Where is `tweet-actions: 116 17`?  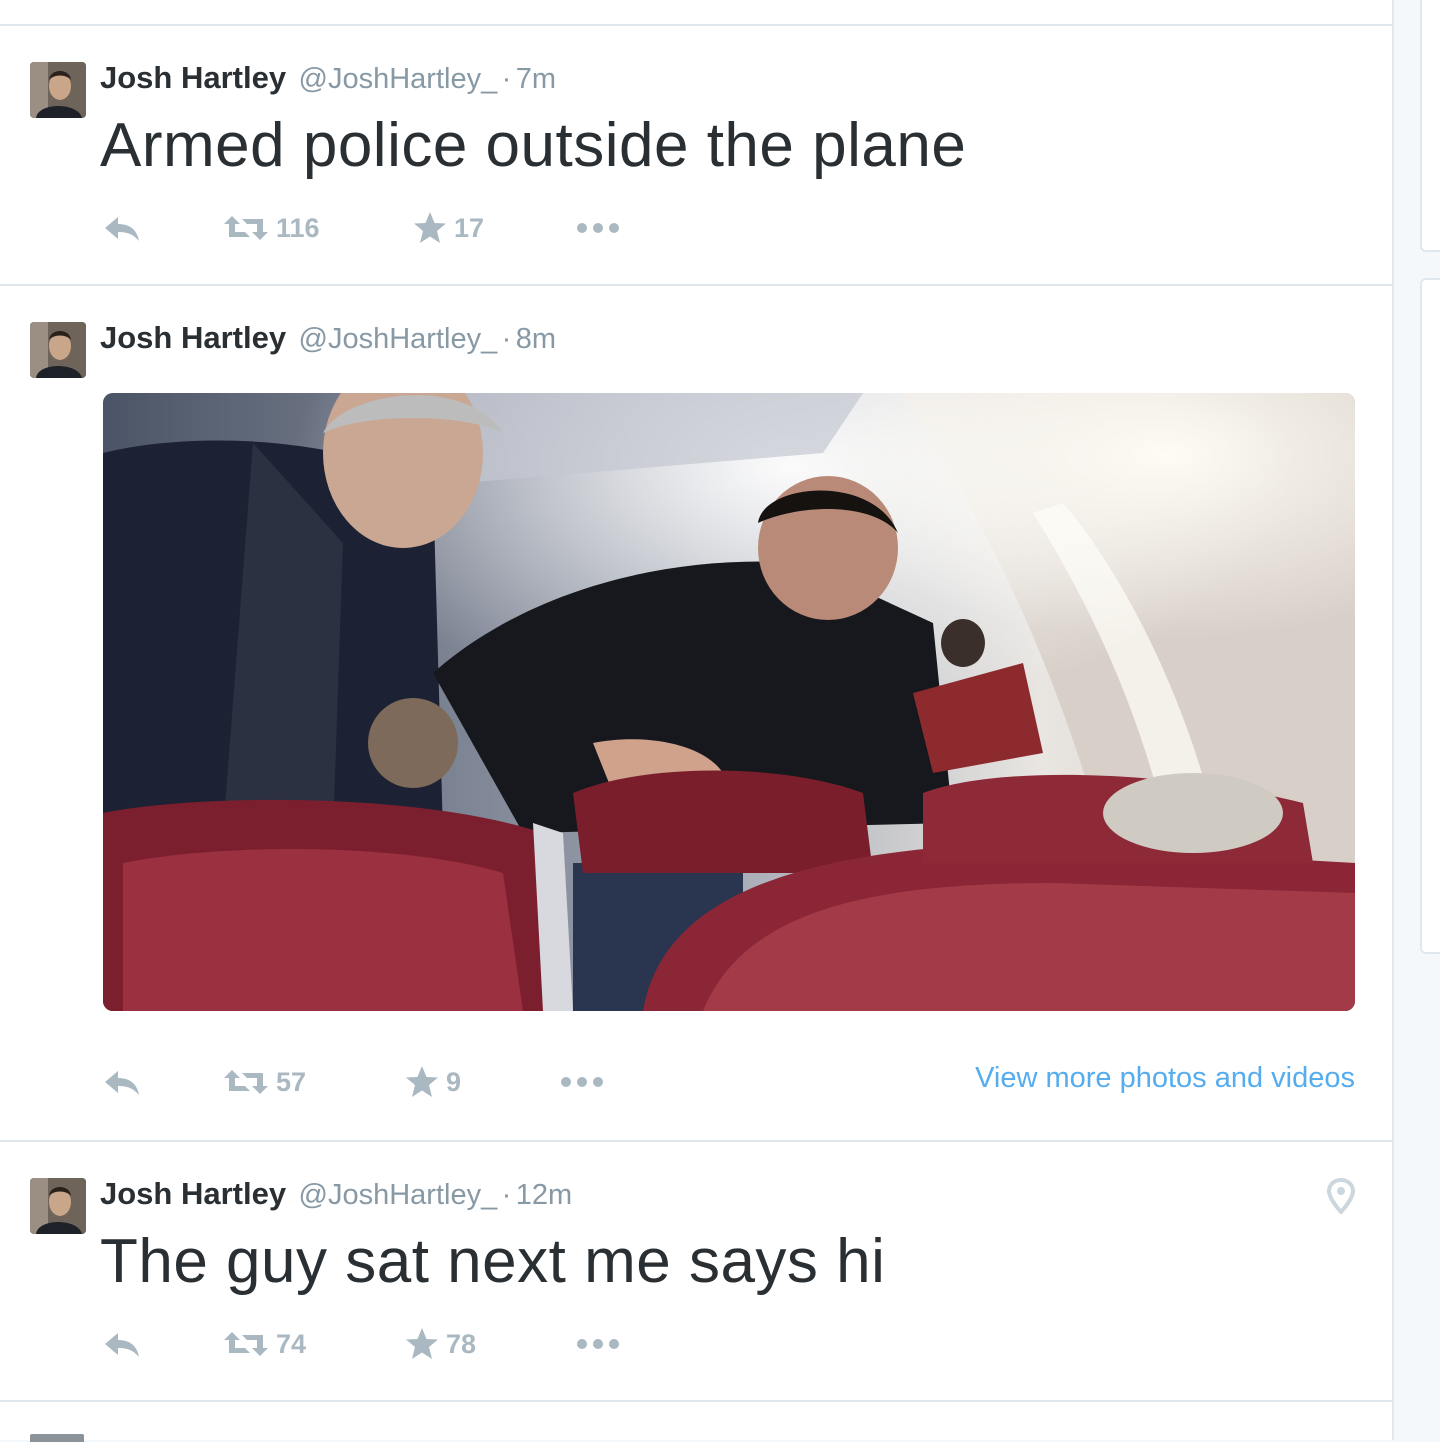 tweet-actions: 116 17 is located at coordinates (380, 228).